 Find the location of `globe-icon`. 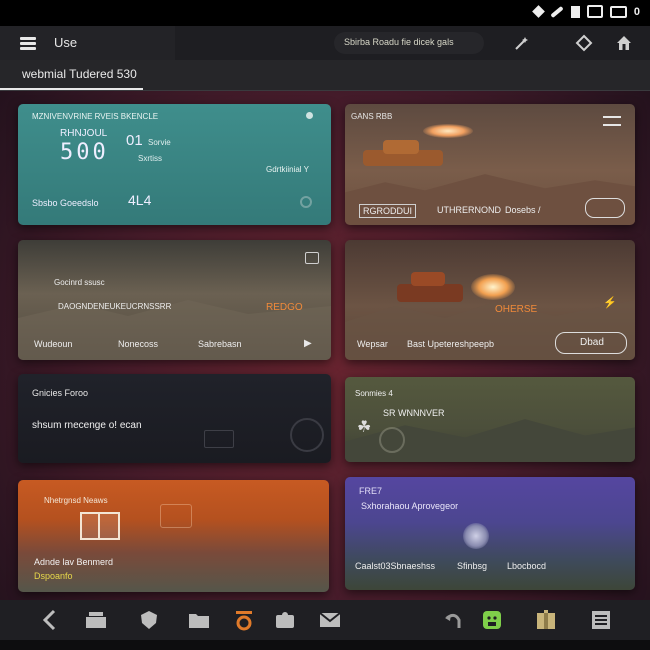

globe-icon is located at coordinates (476, 536).